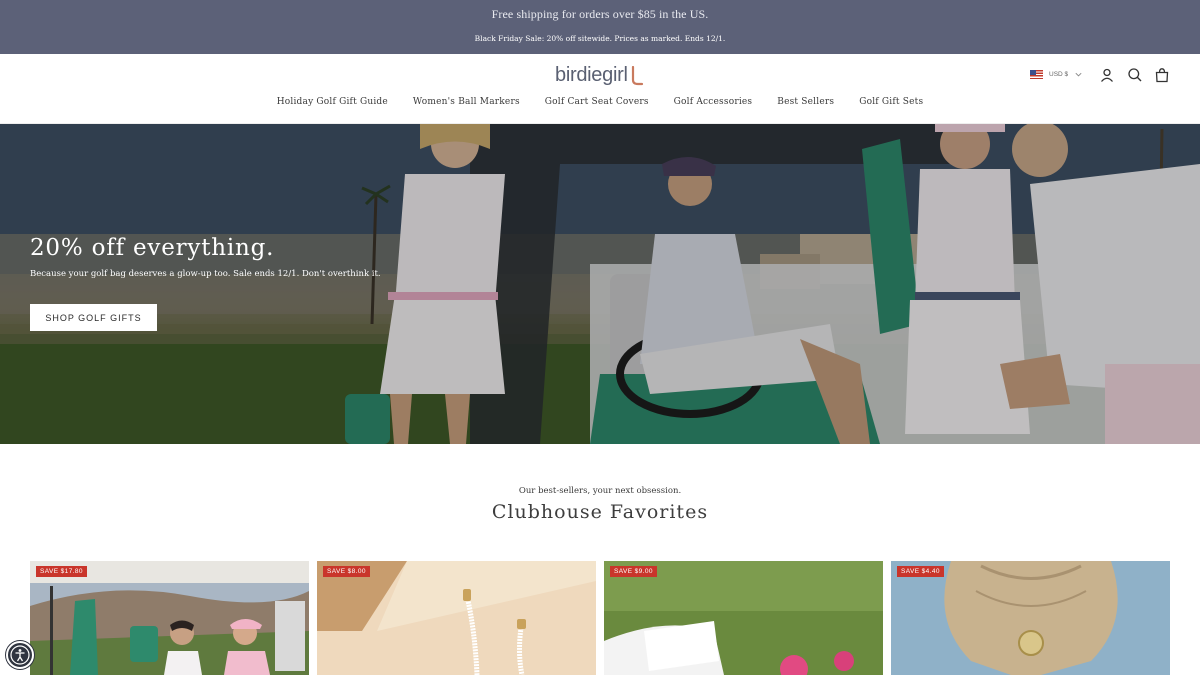  I want to click on discount-badge: SAVE $17.80, so click(61, 571).